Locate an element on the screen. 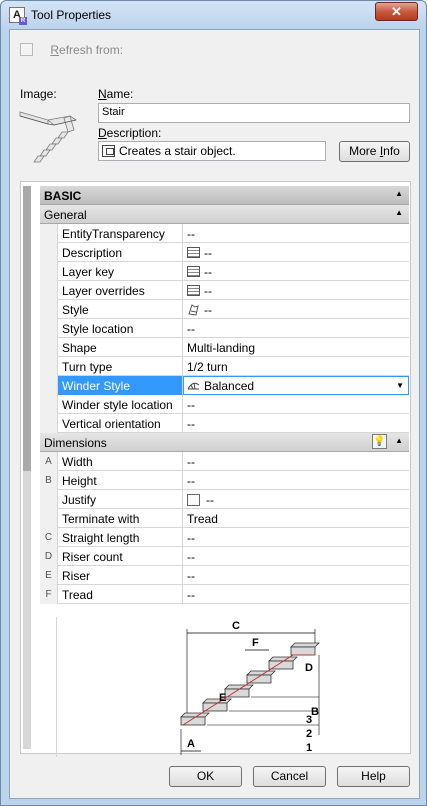  riser-number-3: 3 is located at coordinates (309, 720).